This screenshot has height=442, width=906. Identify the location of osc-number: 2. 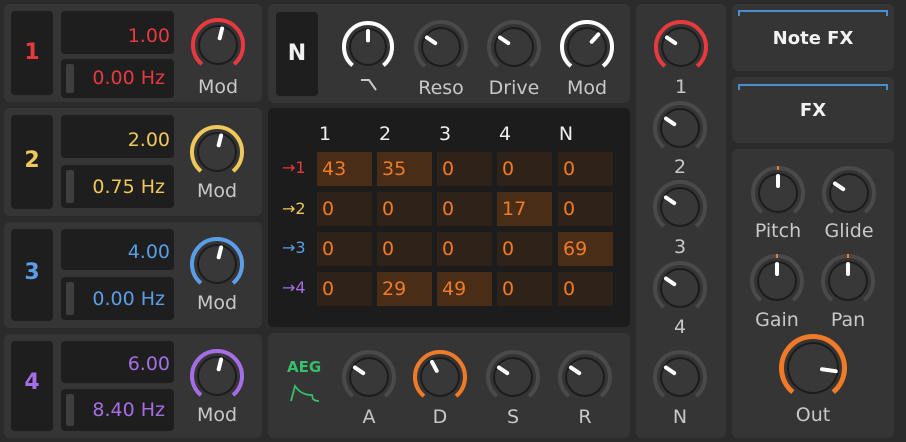
(32, 160).